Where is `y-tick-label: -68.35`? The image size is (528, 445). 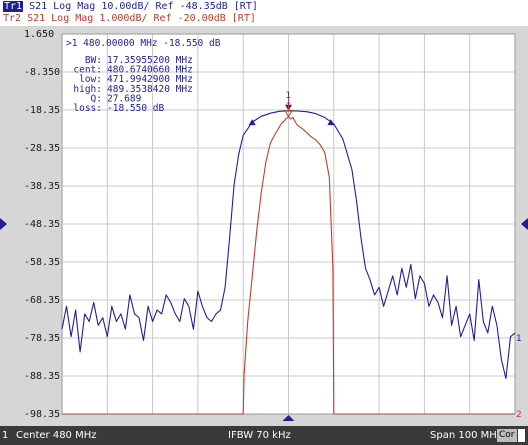 y-tick-label: -68.35 is located at coordinates (42, 300).